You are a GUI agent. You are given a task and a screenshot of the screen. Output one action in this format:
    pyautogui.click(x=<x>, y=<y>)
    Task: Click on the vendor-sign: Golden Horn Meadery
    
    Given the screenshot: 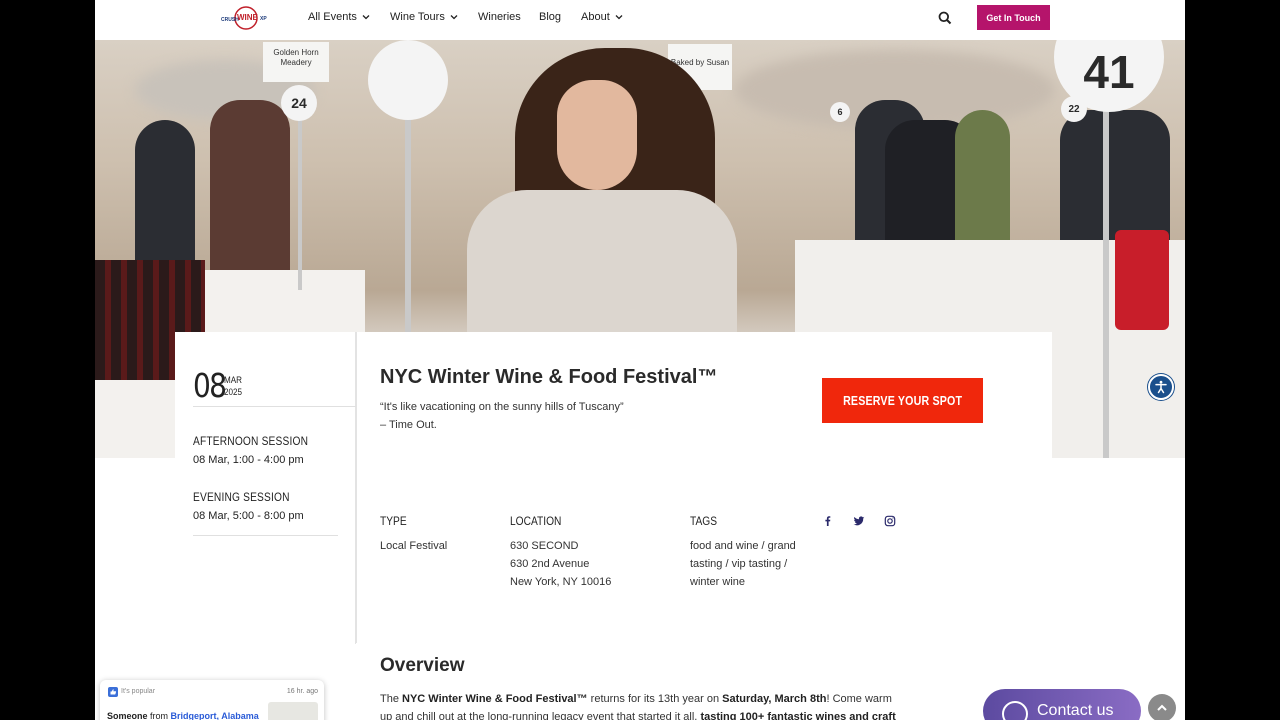 What is the action you would take?
    pyautogui.click(x=296, y=62)
    